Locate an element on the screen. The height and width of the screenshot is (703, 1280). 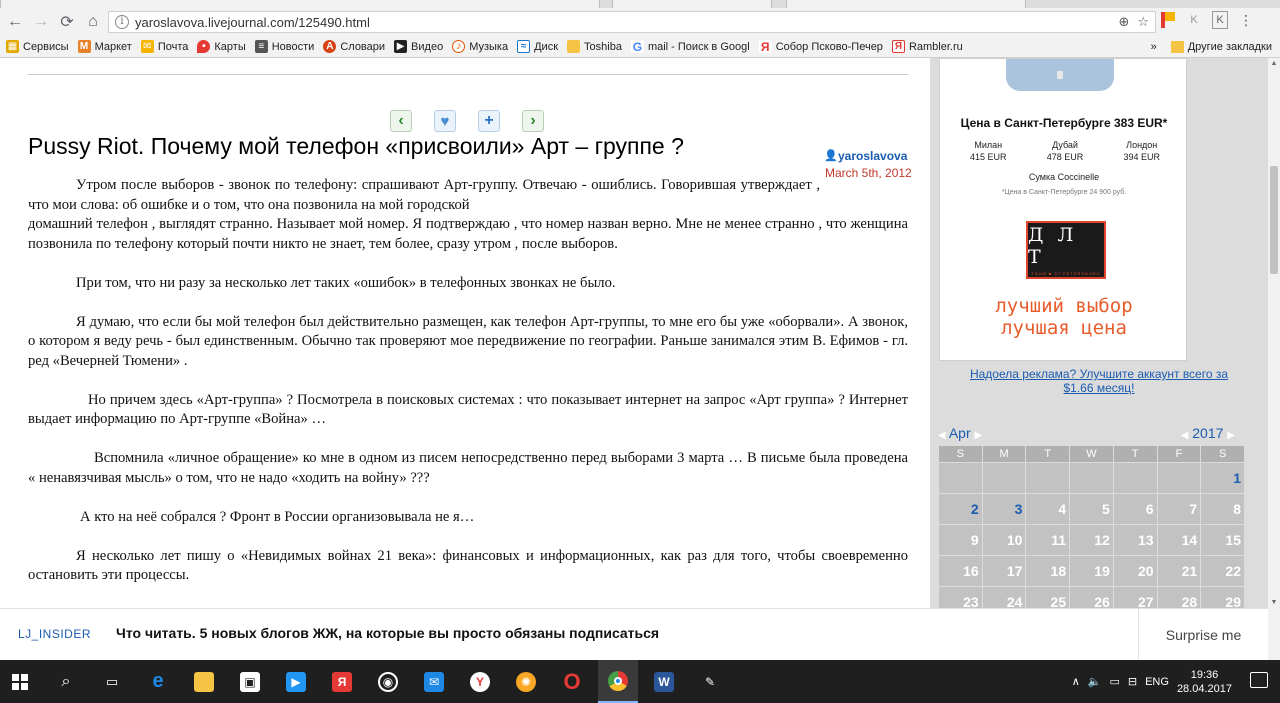
post-nav-buttons: ‹ ♥ + › is located at coordinates (467, 121).